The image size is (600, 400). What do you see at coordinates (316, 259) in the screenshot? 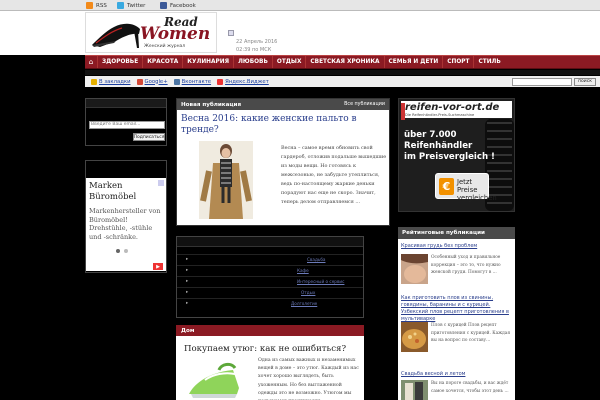
I see `category-link: Свадьба` at bounding box center [316, 259].